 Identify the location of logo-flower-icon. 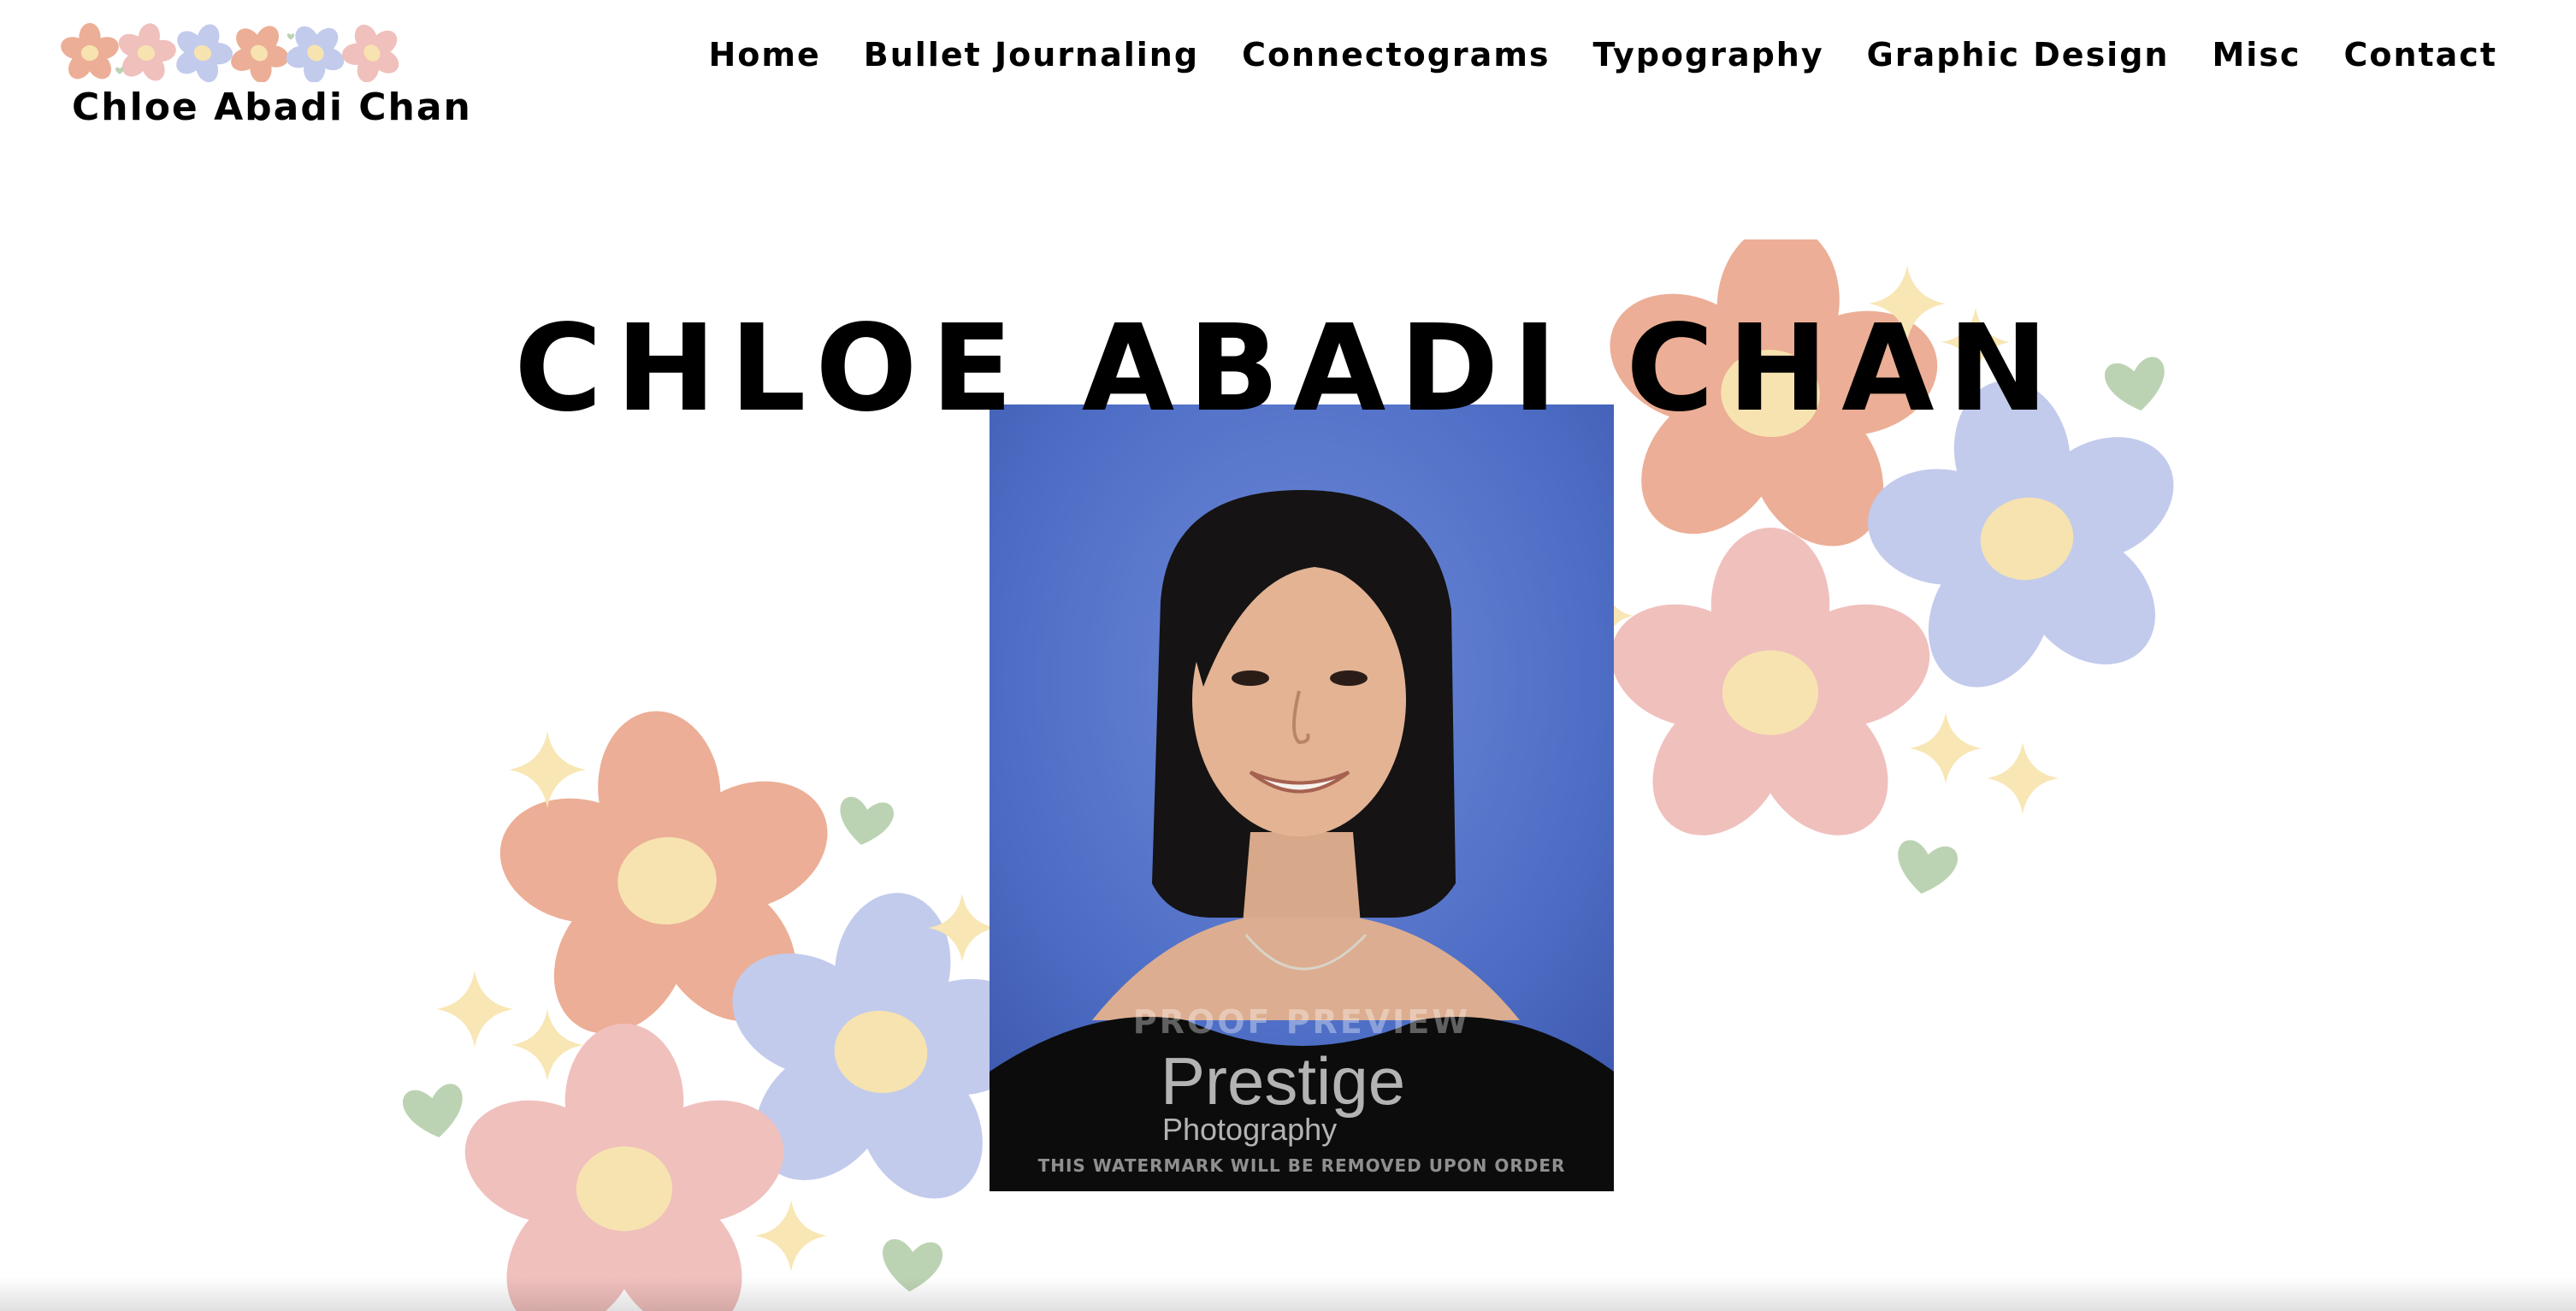
(90, 51).